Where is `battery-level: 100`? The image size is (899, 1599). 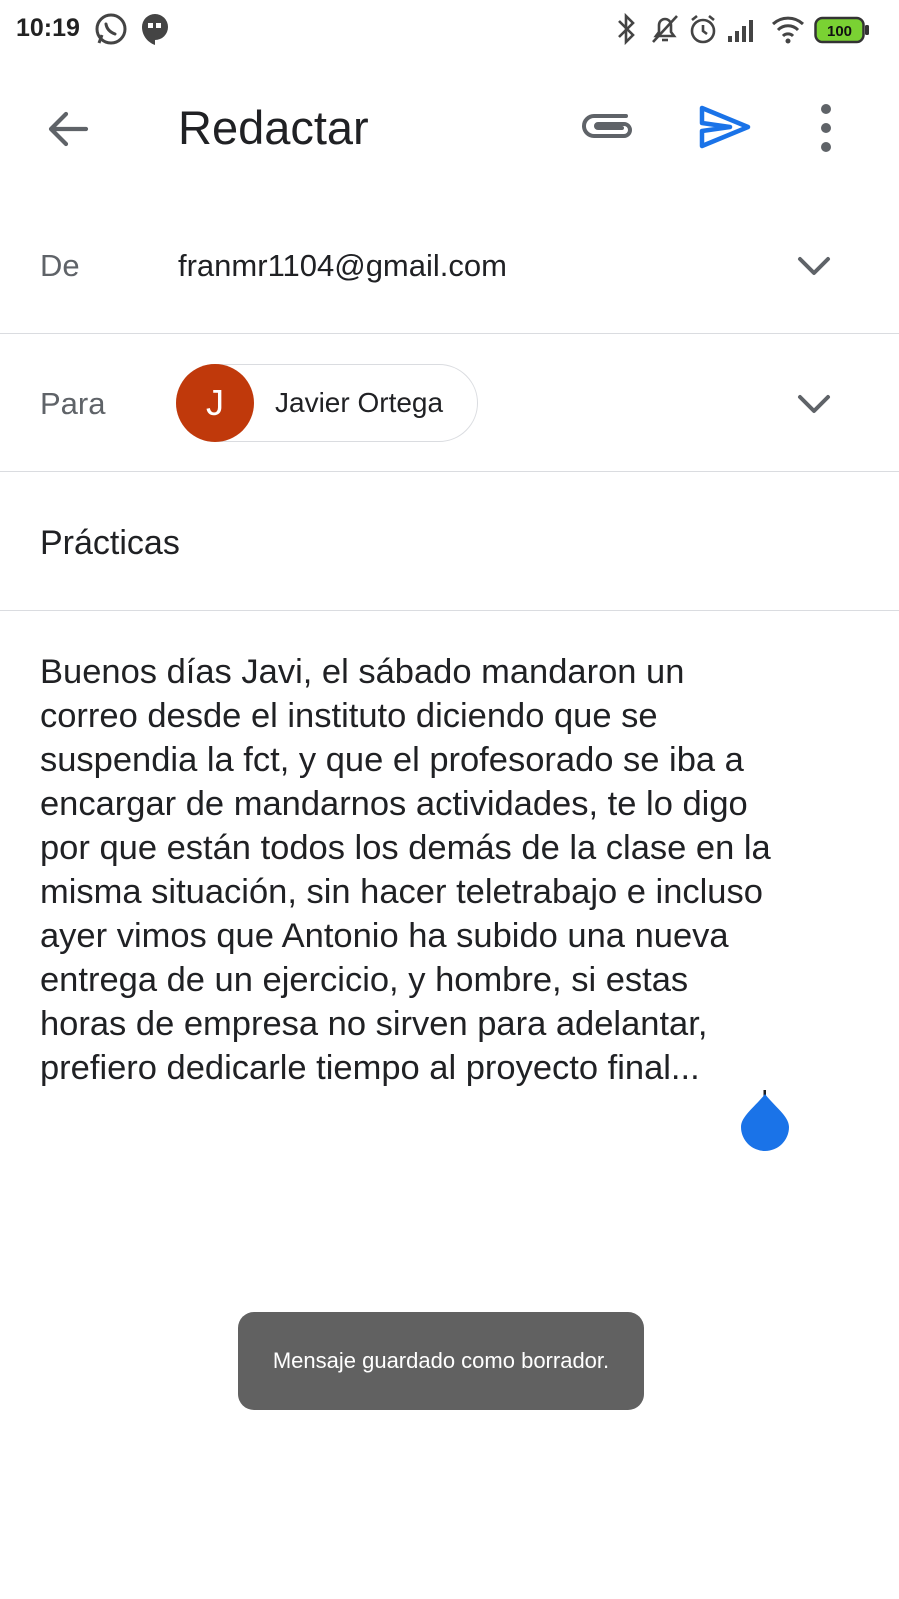
battery-level: 100 is located at coordinates (839, 31).